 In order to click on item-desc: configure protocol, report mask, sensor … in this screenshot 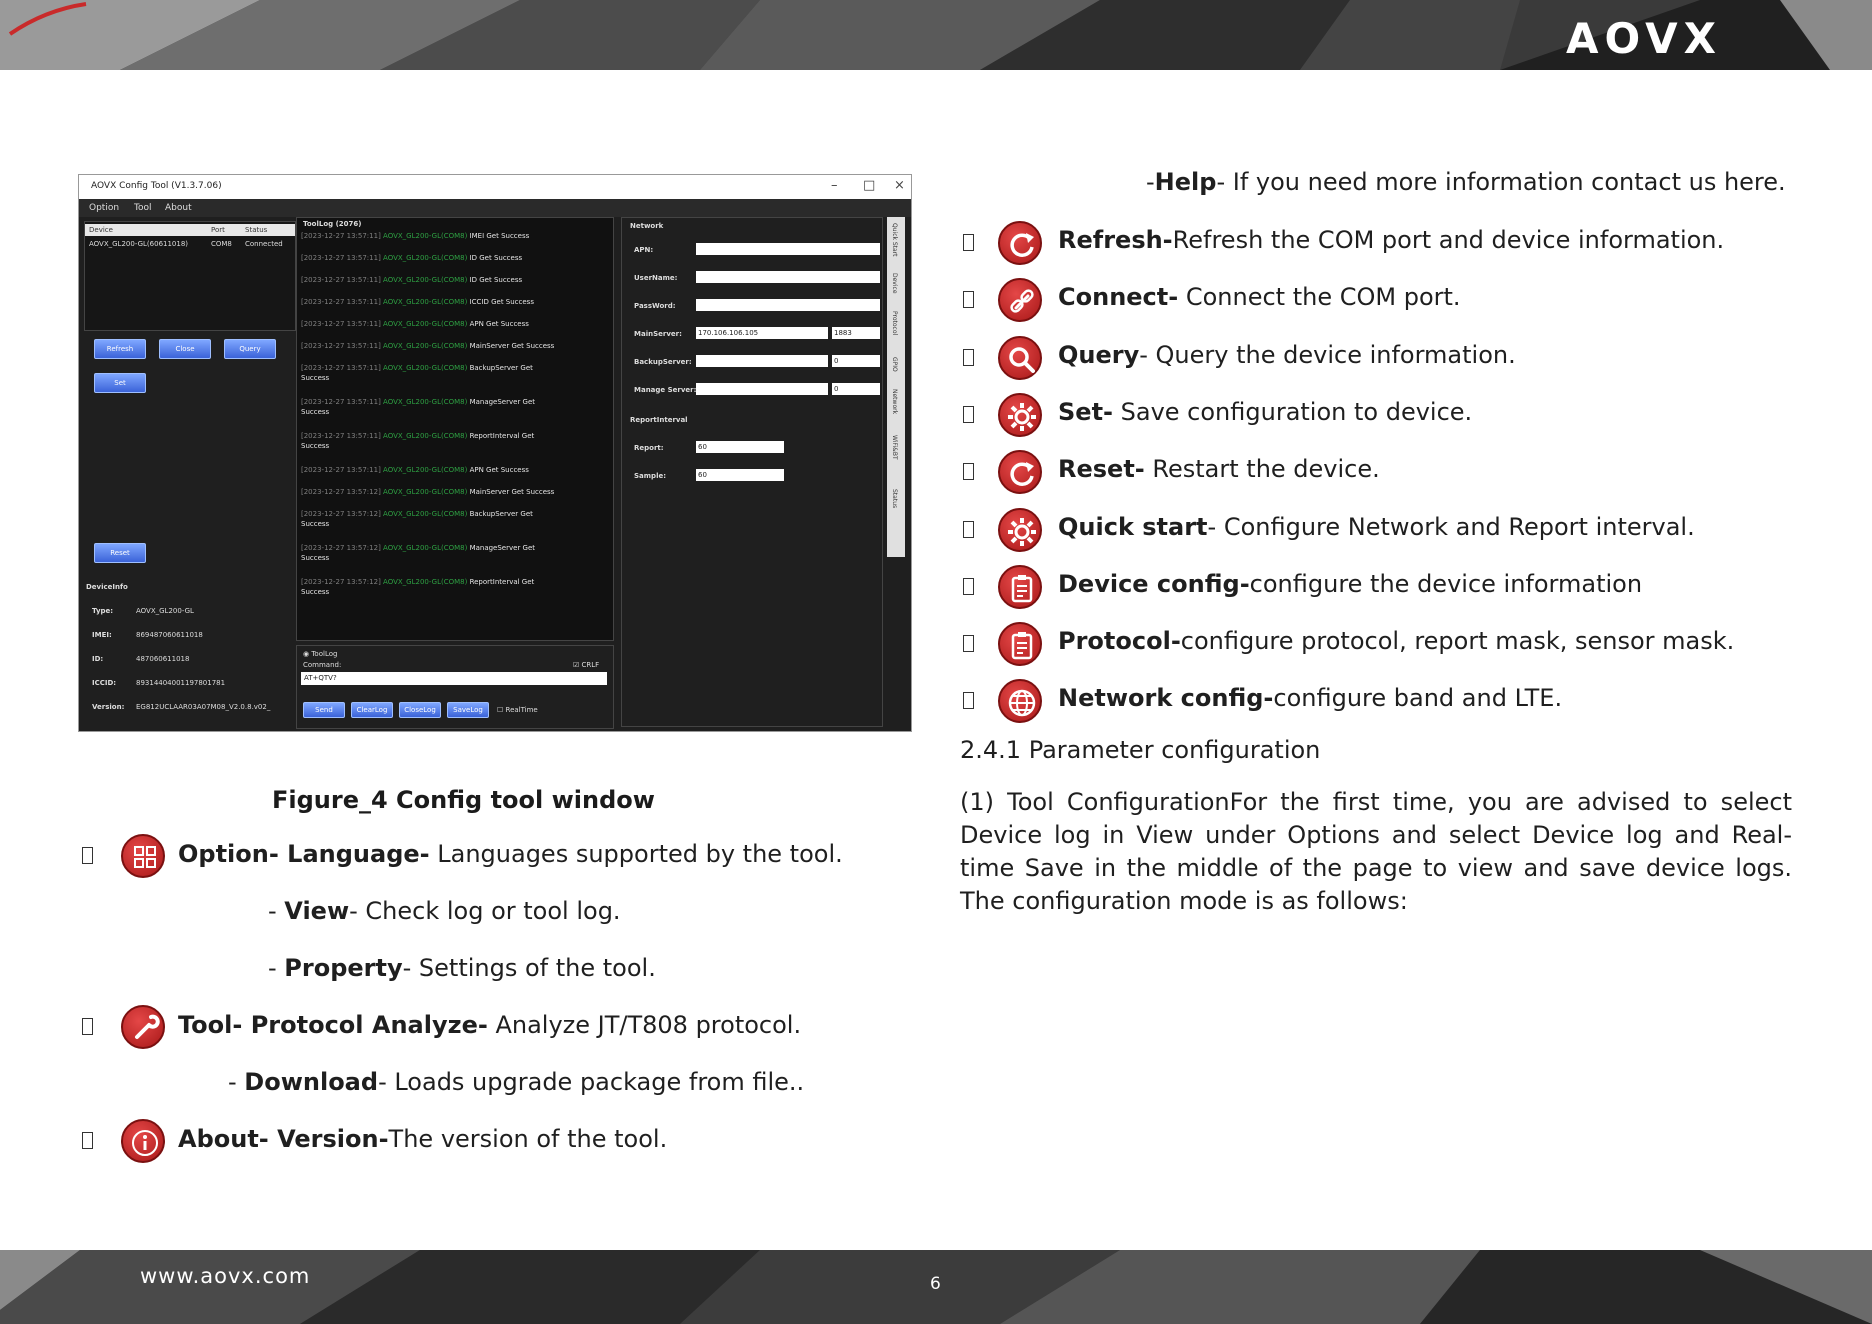, I will do `click(1457, 641)`.